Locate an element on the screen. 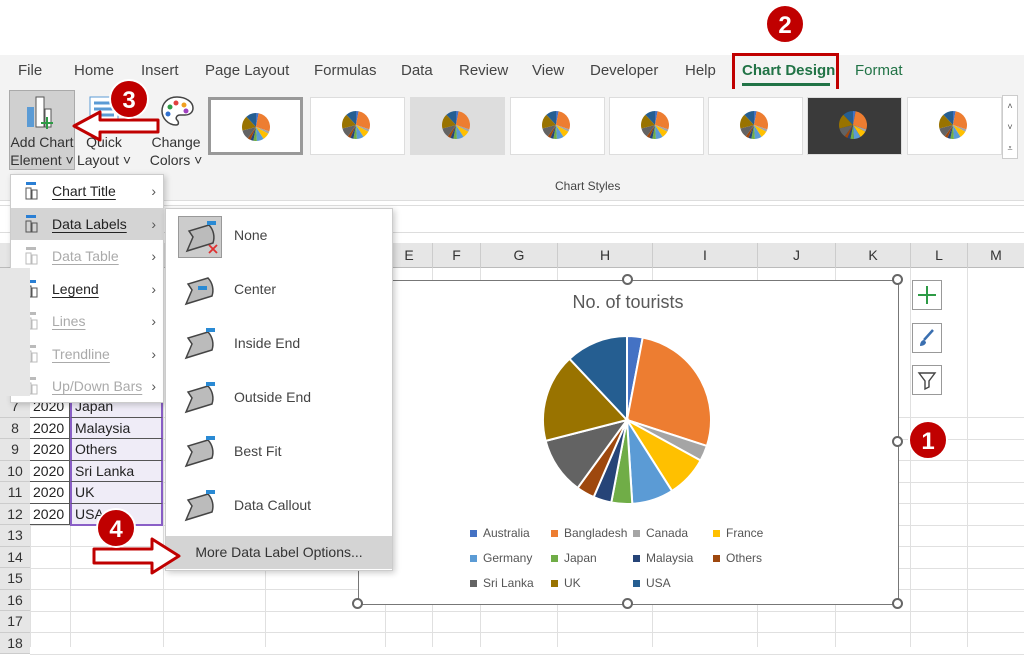 The image size is (1024, 655). tab-insert: Insert is located at coordinates (160, 70).